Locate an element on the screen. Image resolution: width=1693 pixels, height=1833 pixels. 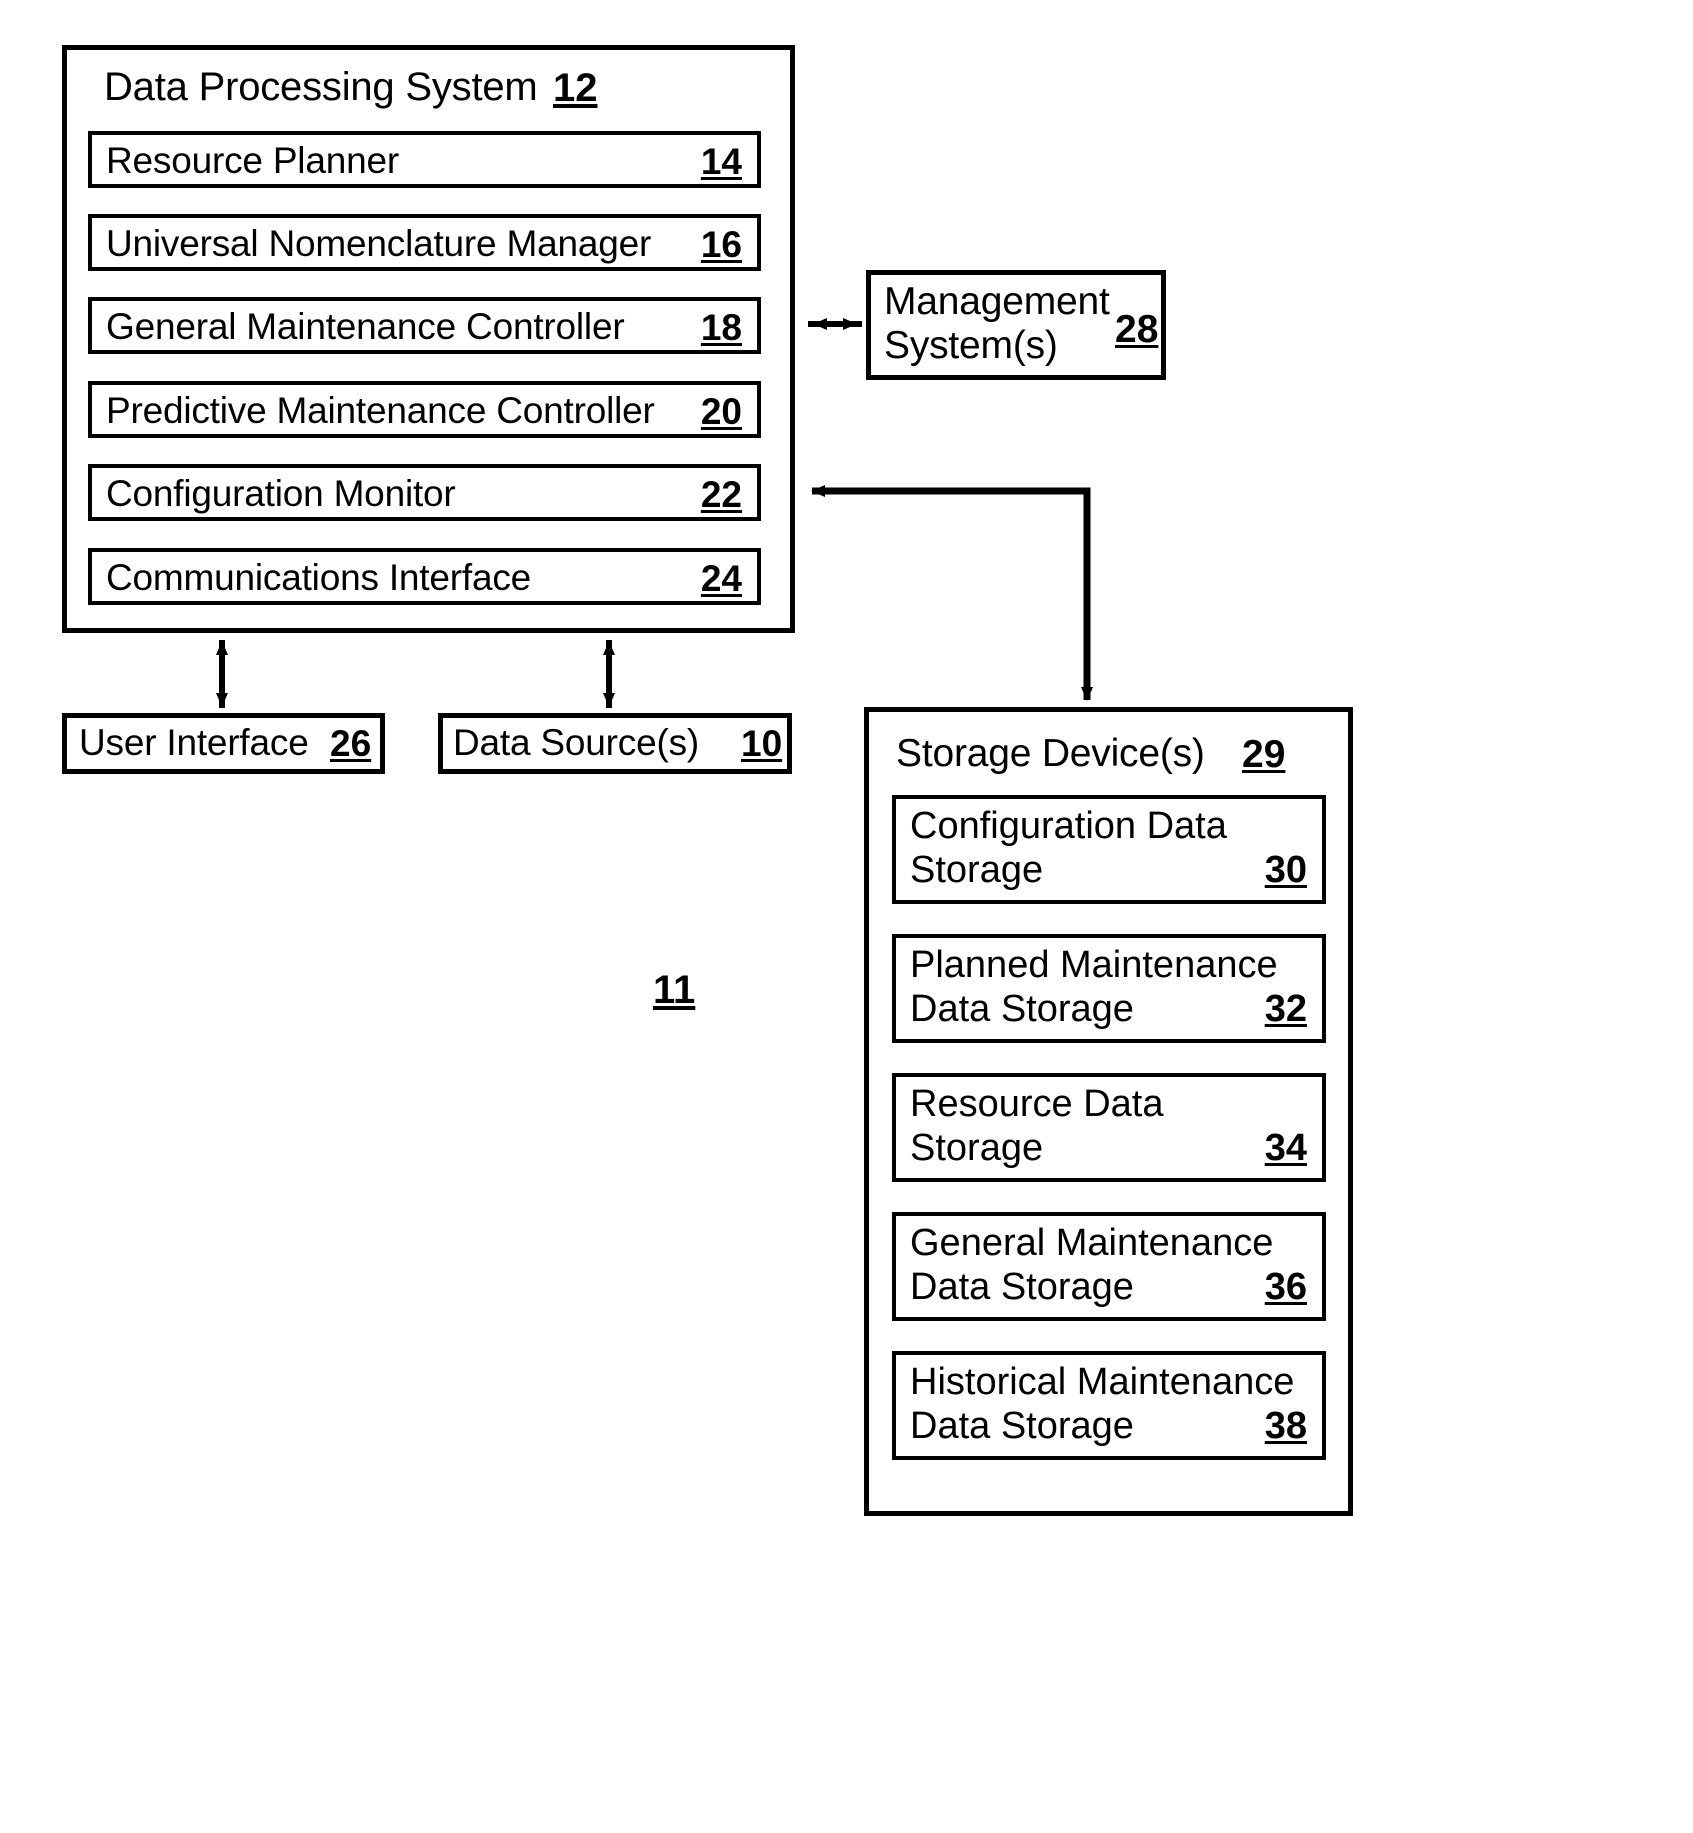
module-universal-nomenclature-manager-label: Universal Nomenclature Manager is located at coordinates (379, 243).